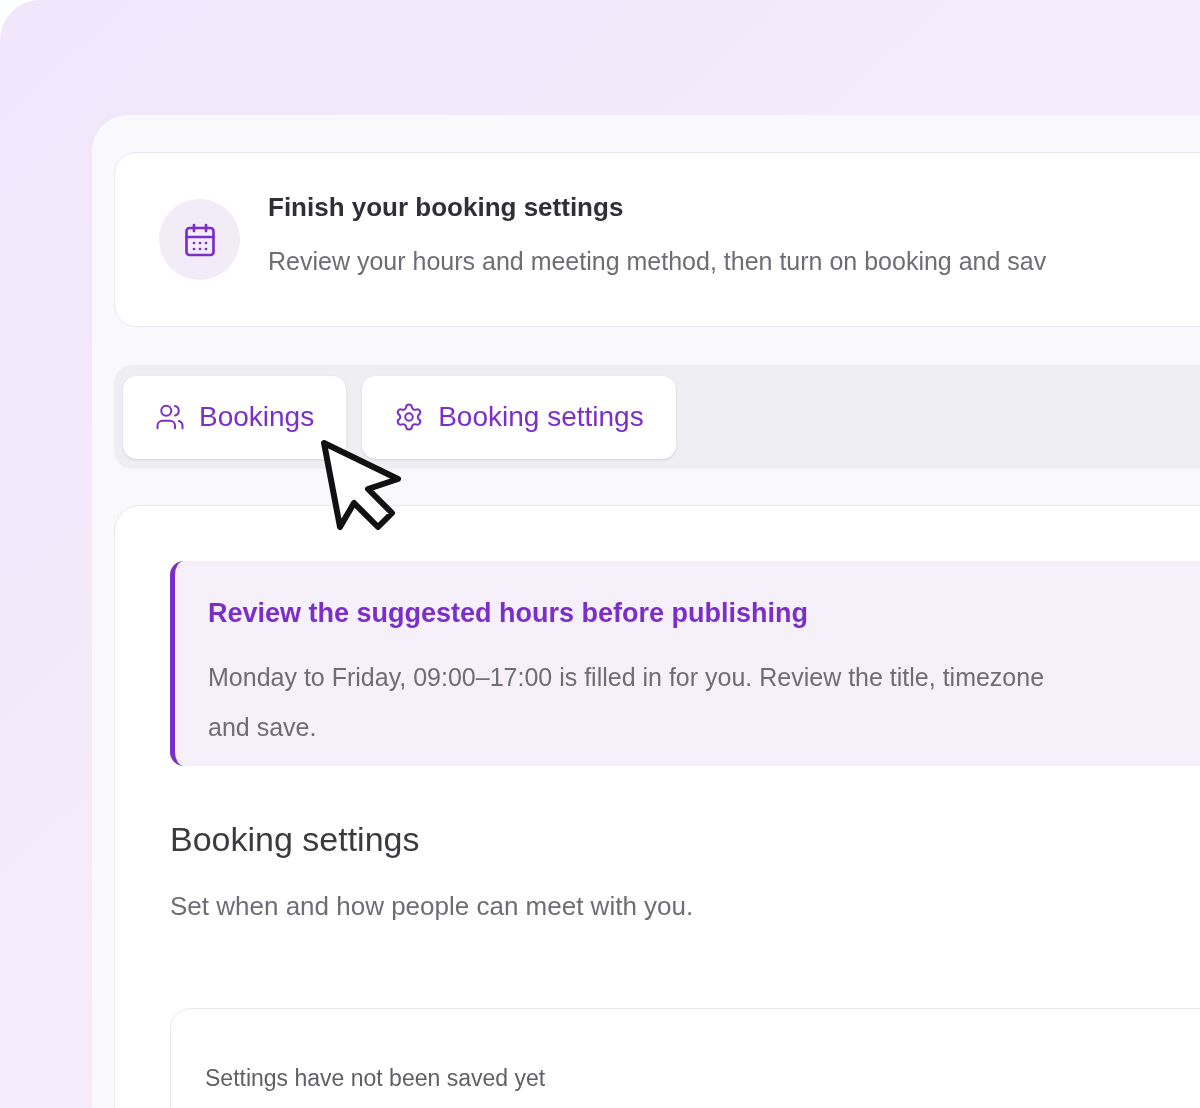  Describe the element at coordinates (627, 702) in the screenshot. I see `callout-text: Monday to Friday, 09:00–17:00 is filled in for you. Review the title, timezone and save.` at that location.